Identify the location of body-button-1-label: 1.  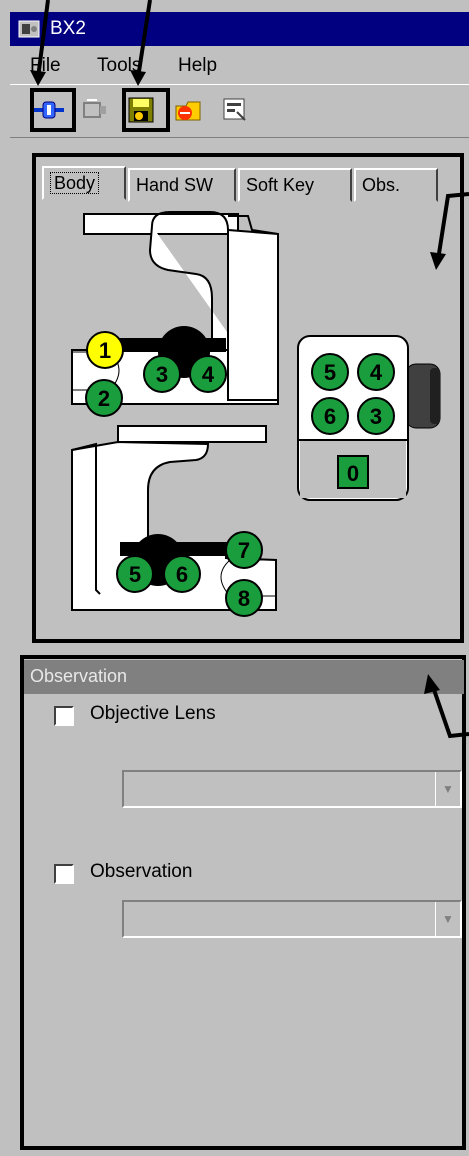
(105, 350).